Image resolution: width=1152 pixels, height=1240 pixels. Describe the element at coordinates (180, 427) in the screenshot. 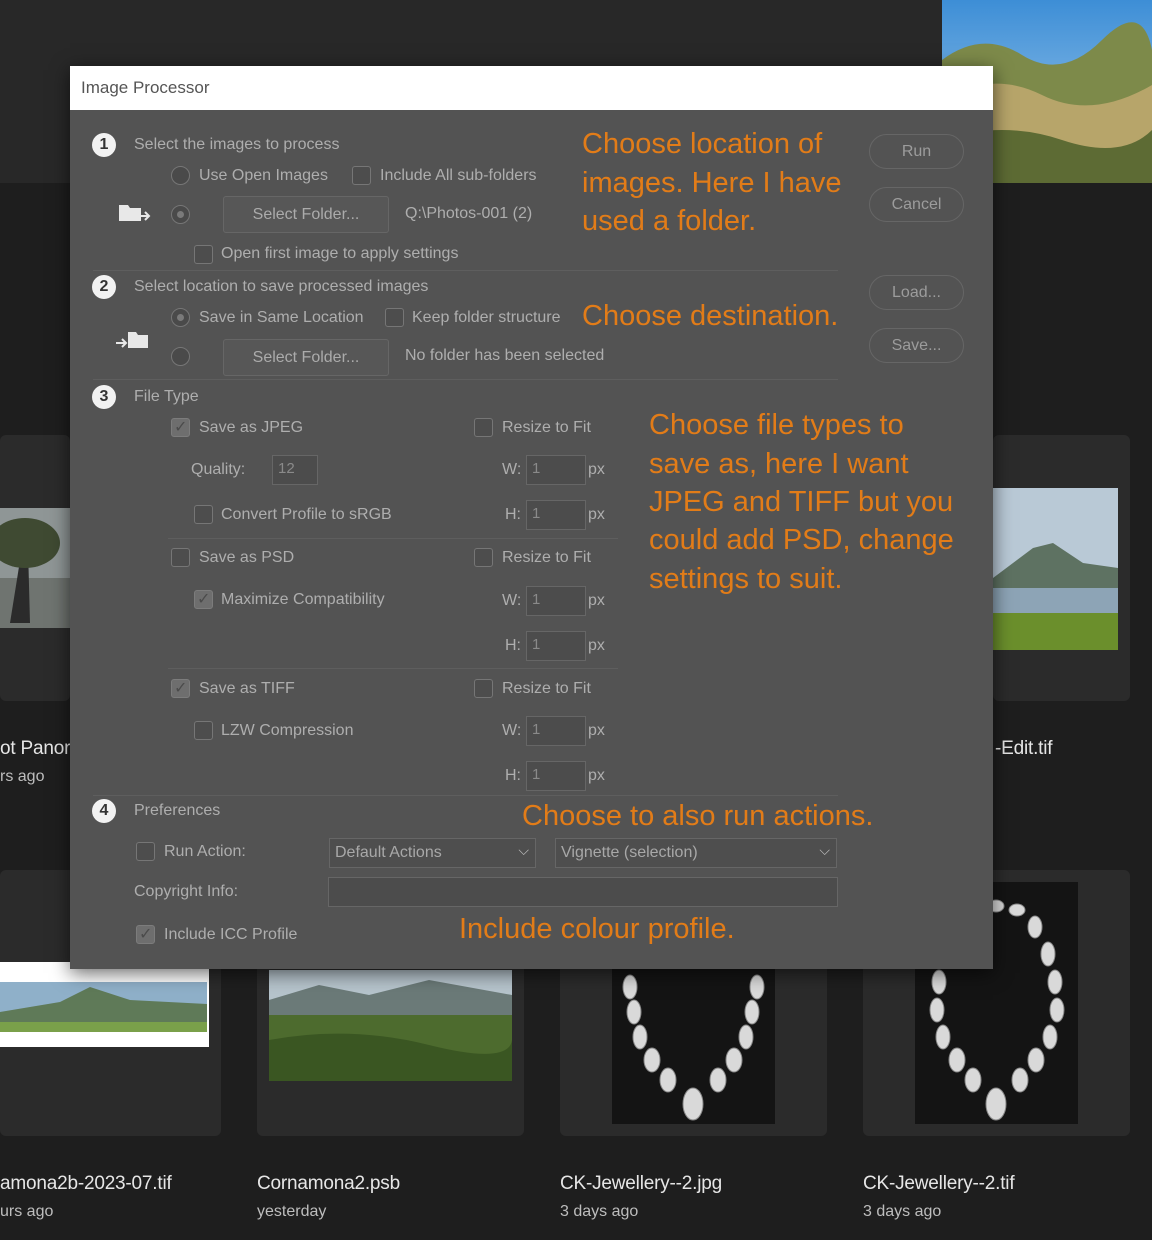

I see `save-as-jpeg-checkbox` at that location.